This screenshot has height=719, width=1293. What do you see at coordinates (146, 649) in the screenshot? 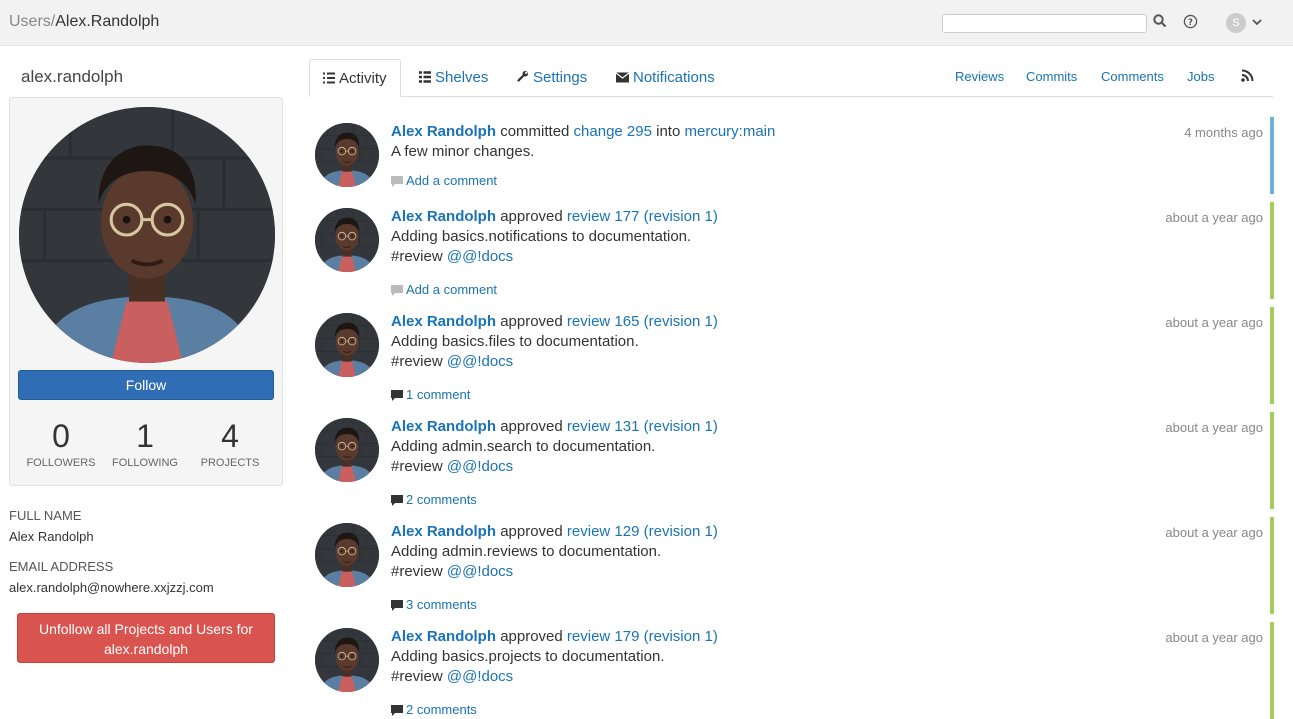
I see `unfollow-line-2: alex.randolph` at bounding box center [146, 649].